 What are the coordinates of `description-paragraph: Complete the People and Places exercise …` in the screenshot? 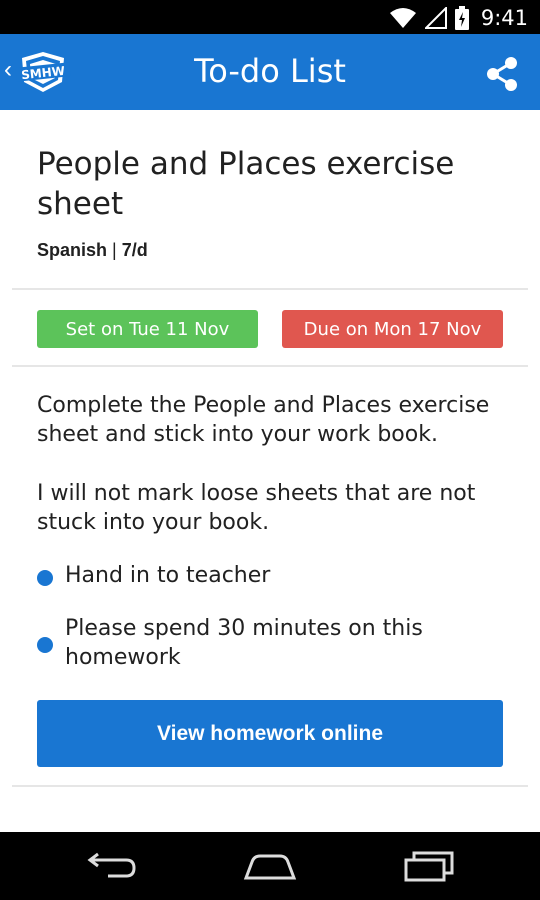 It's located at (263, 420).